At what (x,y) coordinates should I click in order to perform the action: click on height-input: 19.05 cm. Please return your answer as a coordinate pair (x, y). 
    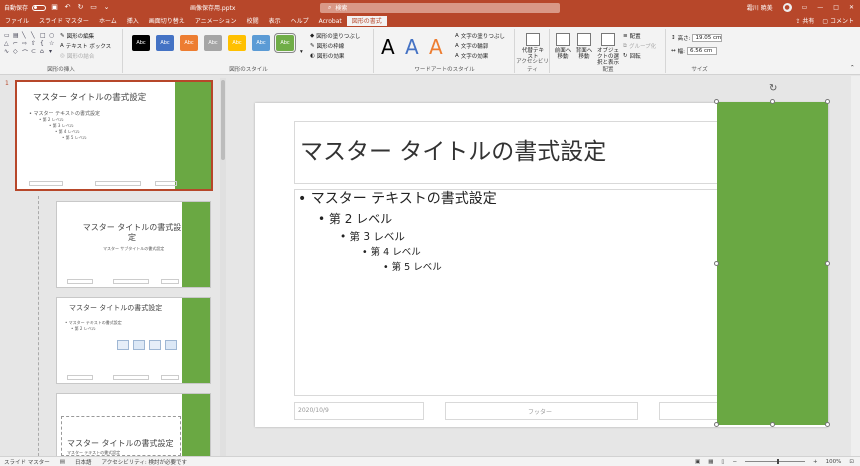
    Looking at the image, I should click on (707, 38).